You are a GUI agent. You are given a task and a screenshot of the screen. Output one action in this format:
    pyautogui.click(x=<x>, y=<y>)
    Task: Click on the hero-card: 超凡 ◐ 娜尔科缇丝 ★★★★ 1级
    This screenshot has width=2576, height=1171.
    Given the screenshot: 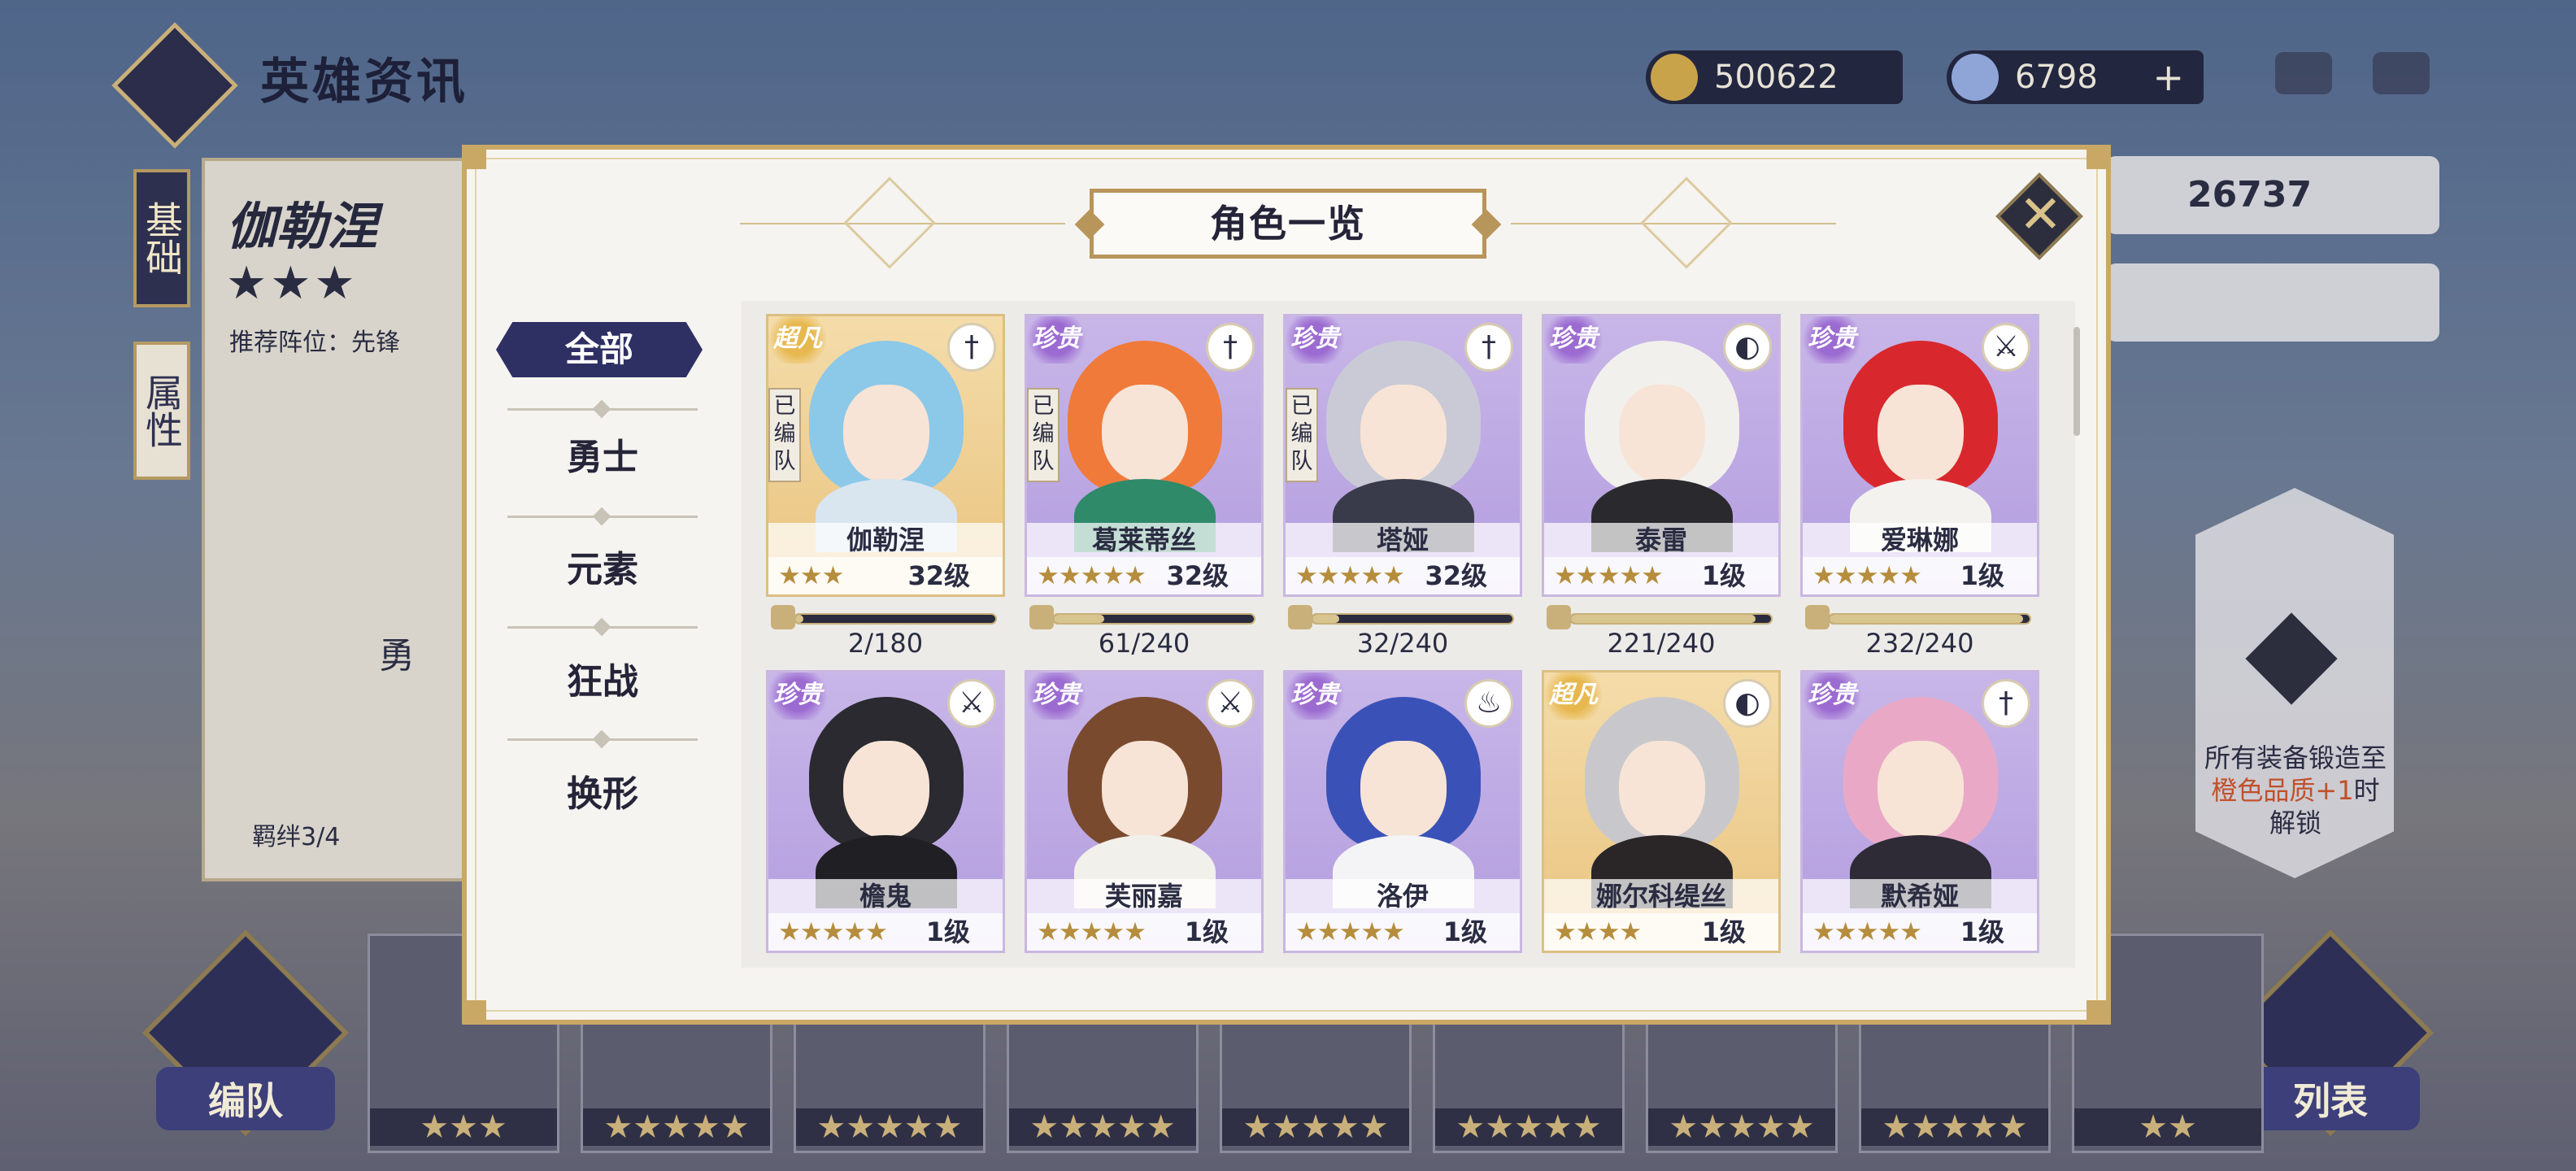 What is the action you would take?
    pyautogui.click(x=1661, y=811)
    